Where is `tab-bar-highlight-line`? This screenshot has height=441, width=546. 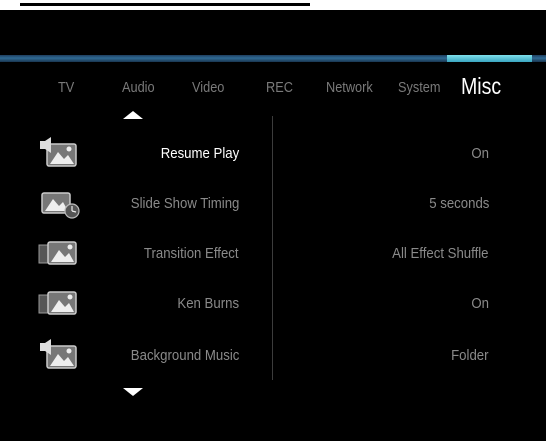
tab-bar-highlight-line is located at coordinates (273, 58).